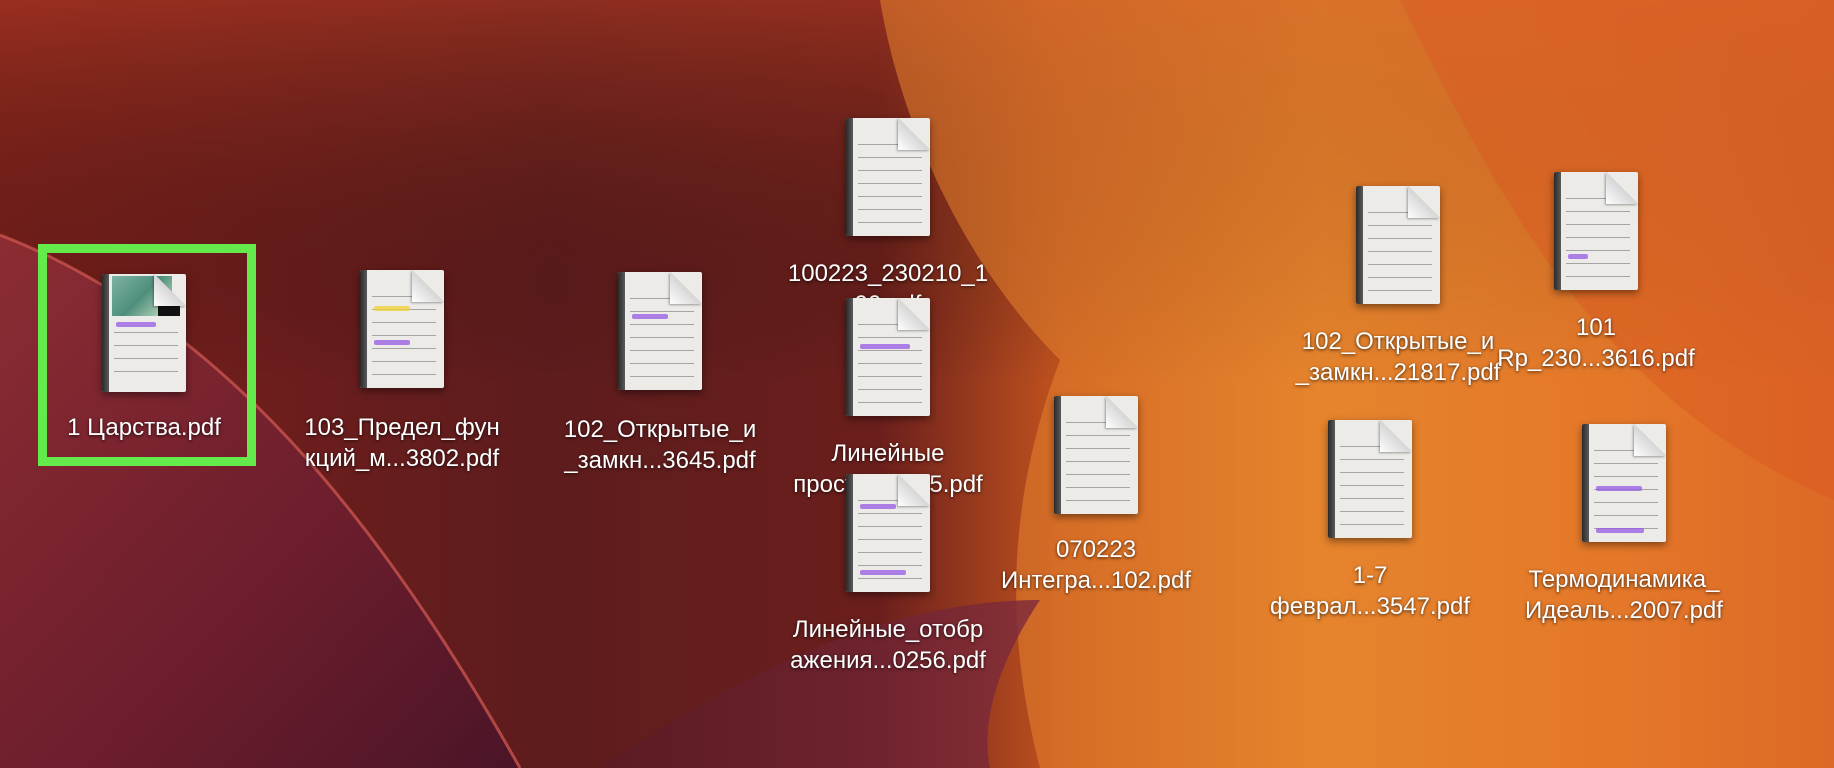 The width and height of the screenshot is (1834, 768). I want to click on file-icon-lineinye-otobrazheniya: Линейные_отобр ажения...0256.pdf, so click(888, 574).